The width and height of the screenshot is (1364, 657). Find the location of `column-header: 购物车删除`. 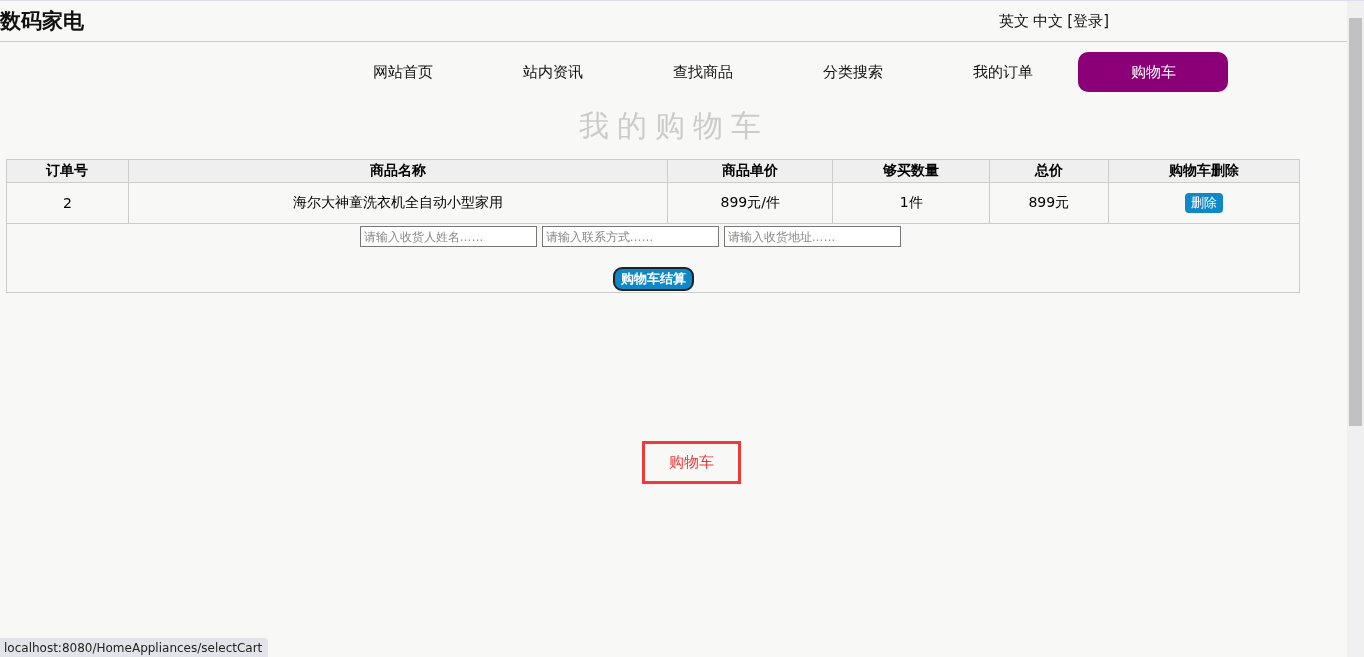

column-header: 购物车删除 is located at coordinates (1204, 171).